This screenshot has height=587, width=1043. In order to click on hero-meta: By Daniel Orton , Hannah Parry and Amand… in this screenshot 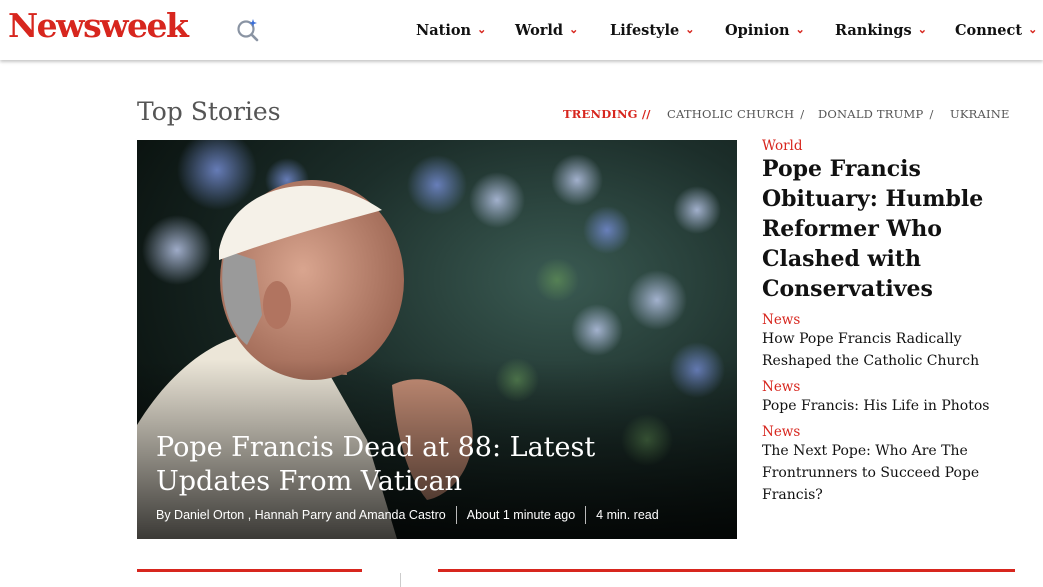, I will do `click(407, 515)`.